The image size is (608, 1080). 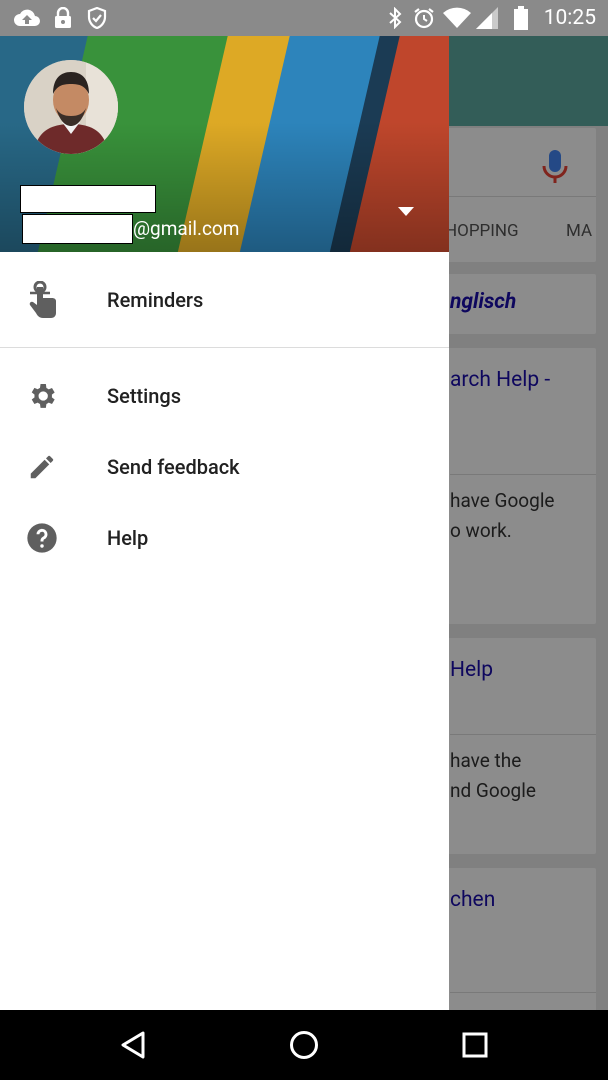 What do you see at coordinates (88, 199) in the screenshot?
I see `redacted-account-name` at bounding box center [88, 199].